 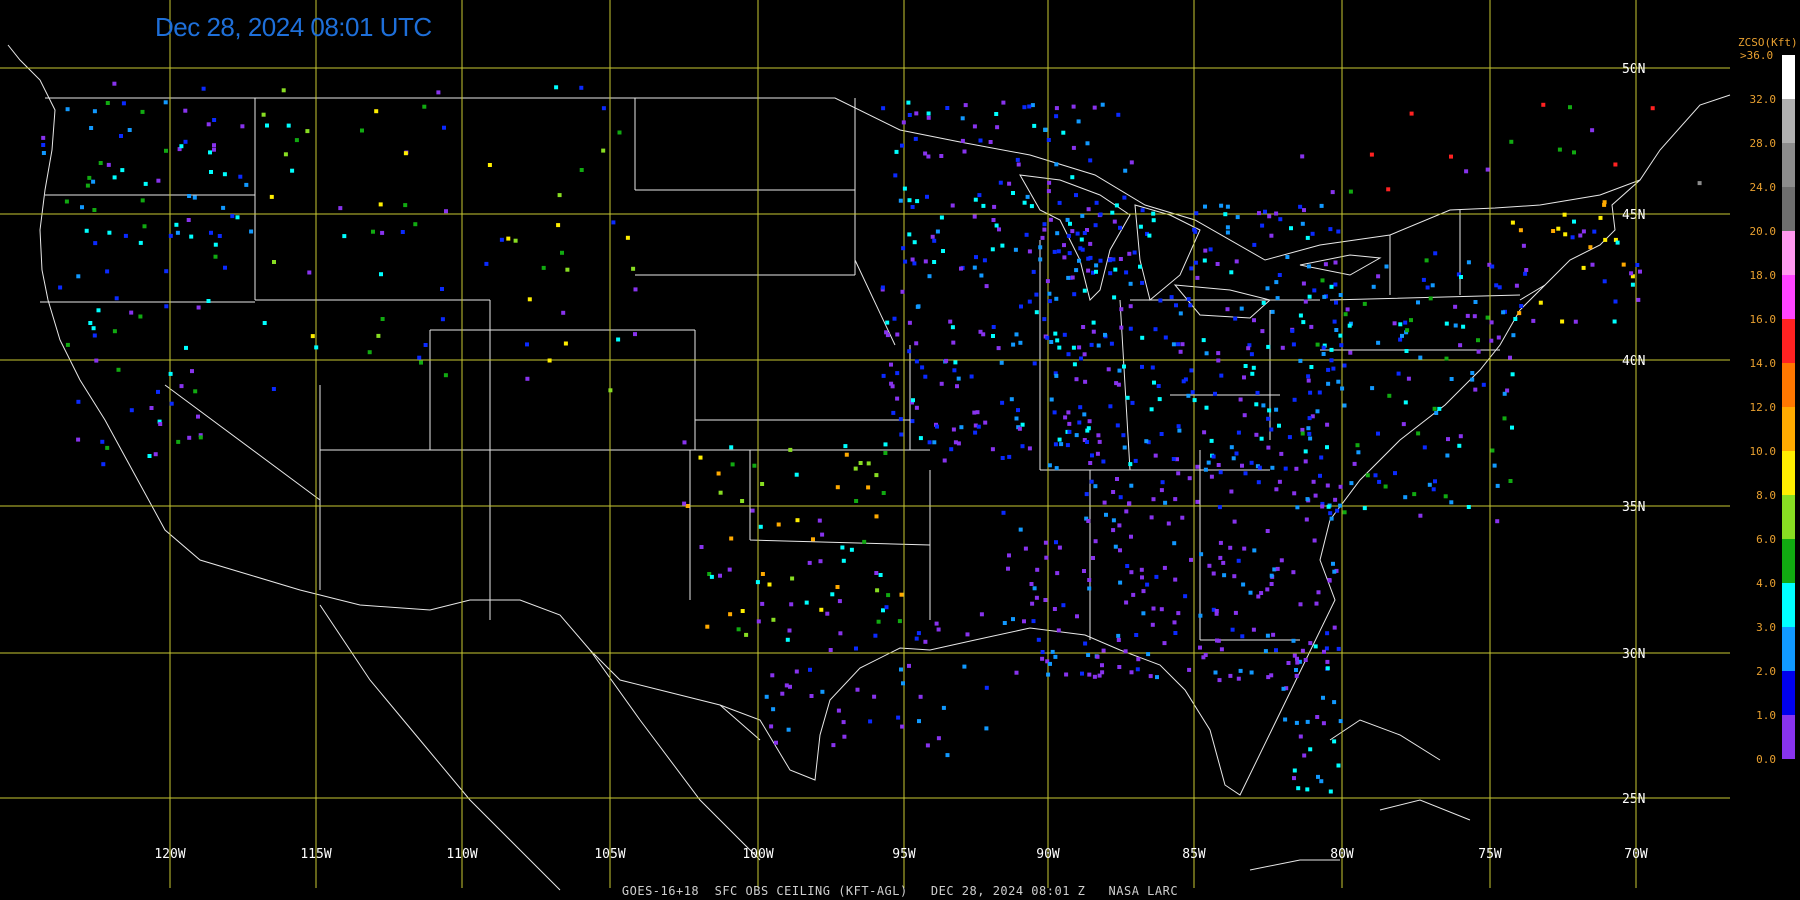 What do you see at coordinates (1766, 671) in the screenshot?
I see `legend-label: 2.0` at bounding box center [1766, 671].